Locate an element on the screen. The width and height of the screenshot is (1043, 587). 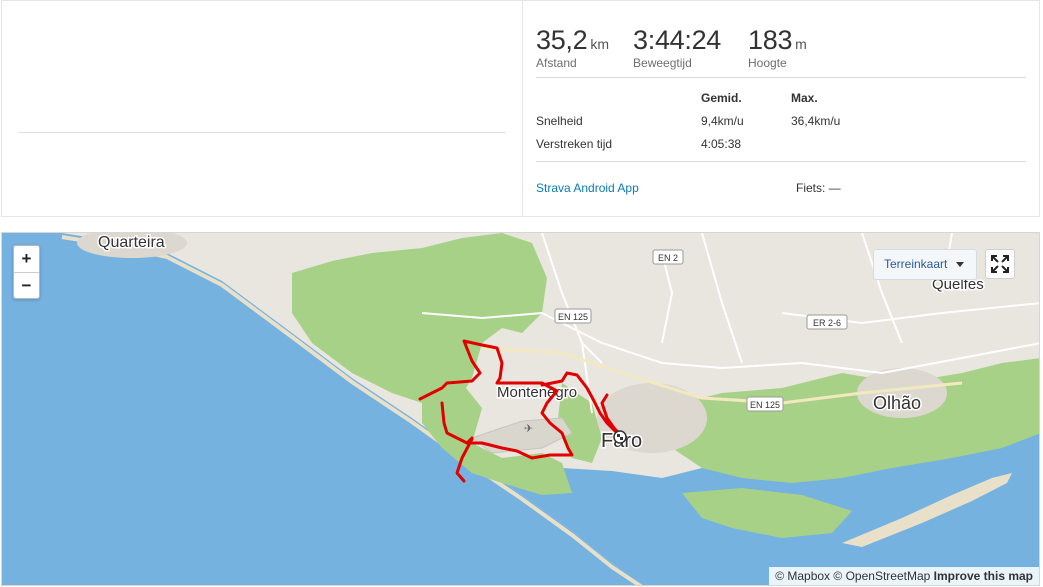
svg-text: EN 2 is located at coordinates (668, 258).